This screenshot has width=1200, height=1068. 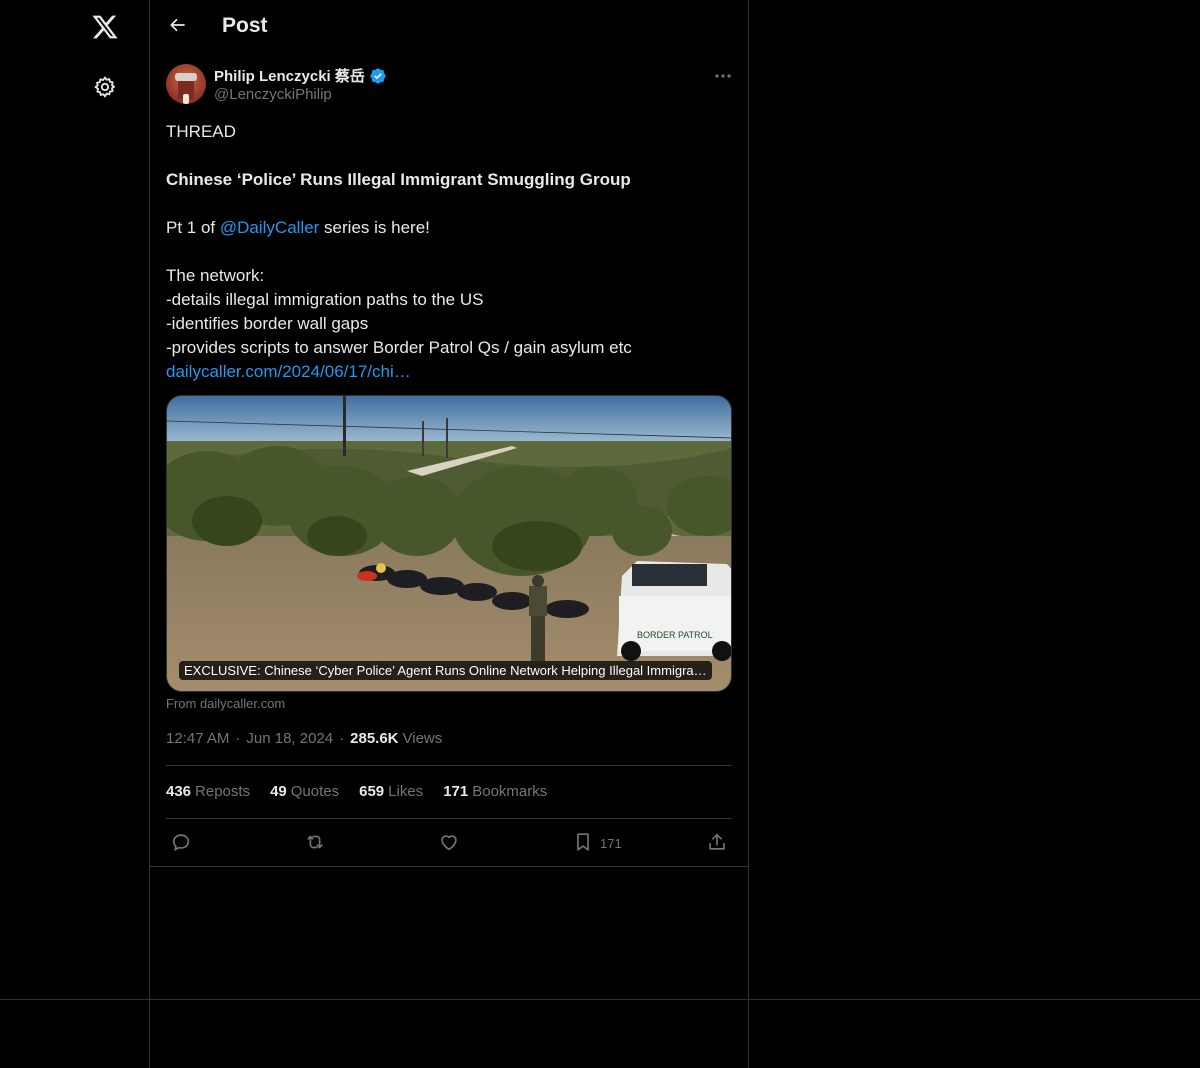 I want to click on vehicle-text: BORDER PATROL, so click(x=675, y=635).